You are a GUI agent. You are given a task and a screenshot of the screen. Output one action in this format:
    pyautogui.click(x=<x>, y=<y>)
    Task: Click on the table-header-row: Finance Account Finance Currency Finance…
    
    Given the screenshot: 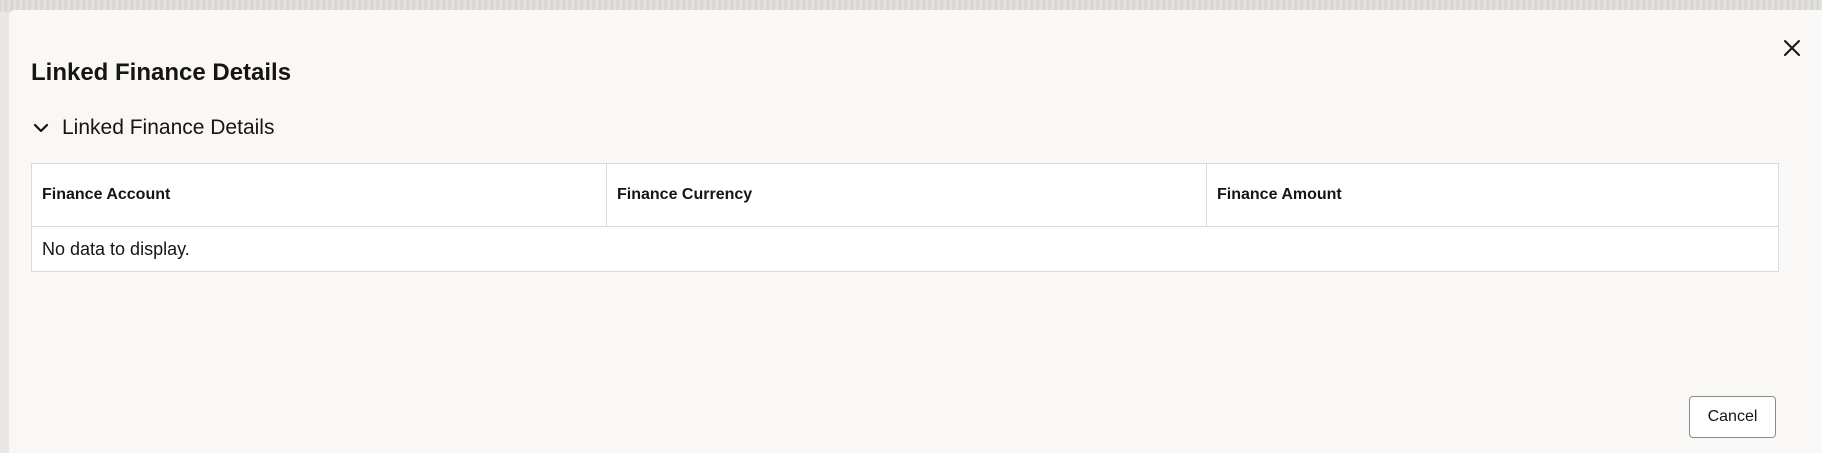 What is the action you would take?
    pyautogui.click(x=905, y=195)
    